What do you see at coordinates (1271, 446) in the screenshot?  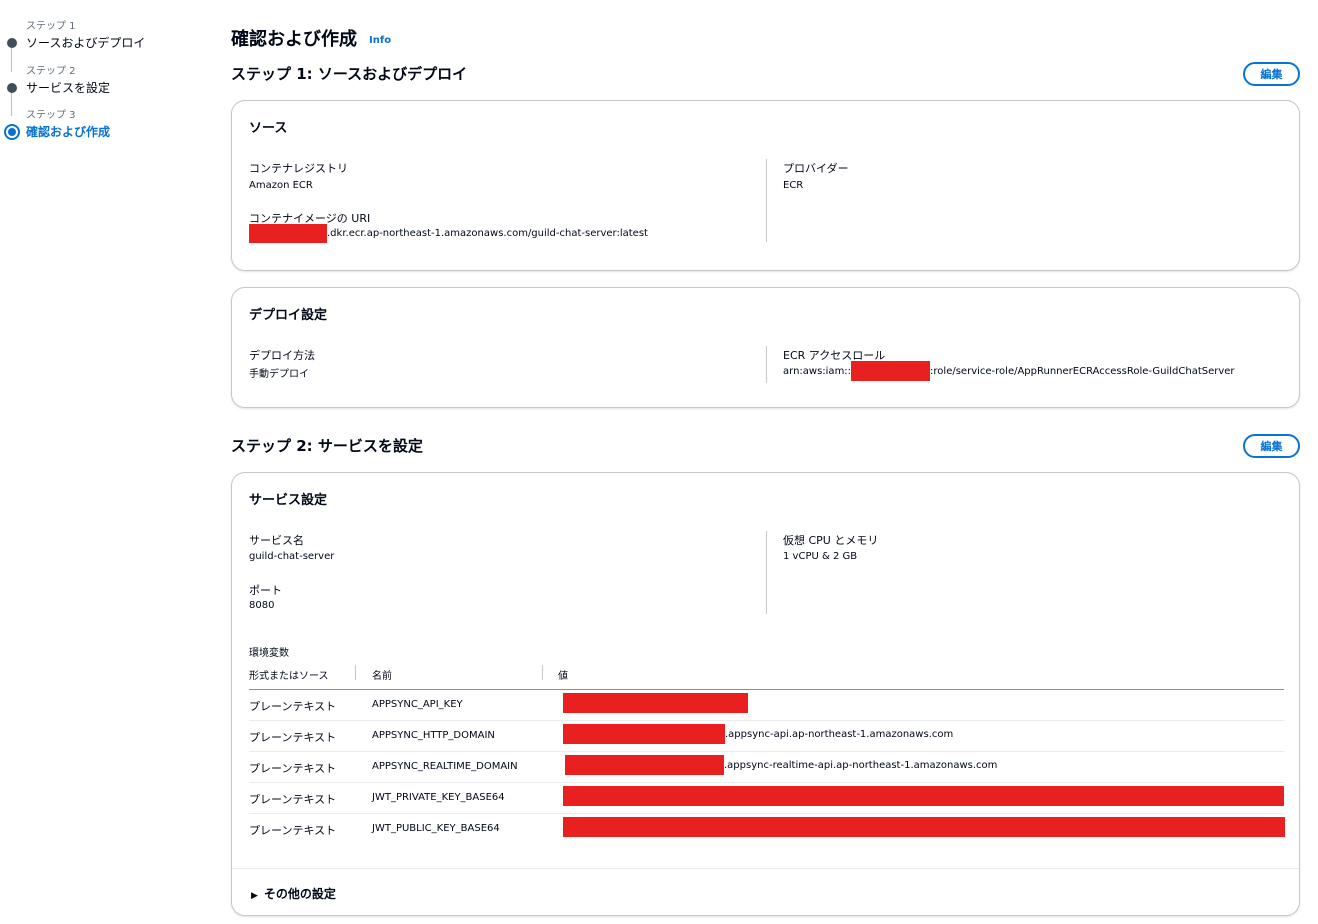 I see `step2-edit-button: 編集` at bounding box center [1271, 446].